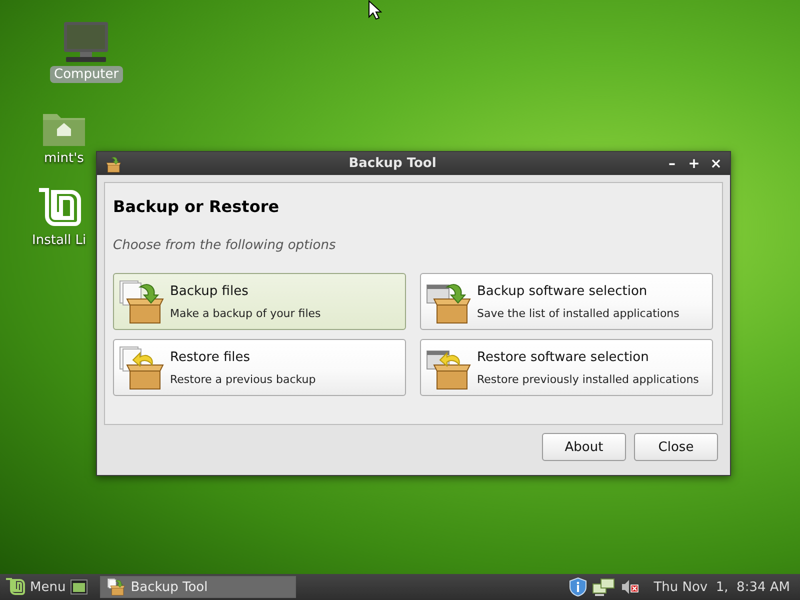  I want to click on option-button: Backup files Make a backup of your files, so click(259, 301).